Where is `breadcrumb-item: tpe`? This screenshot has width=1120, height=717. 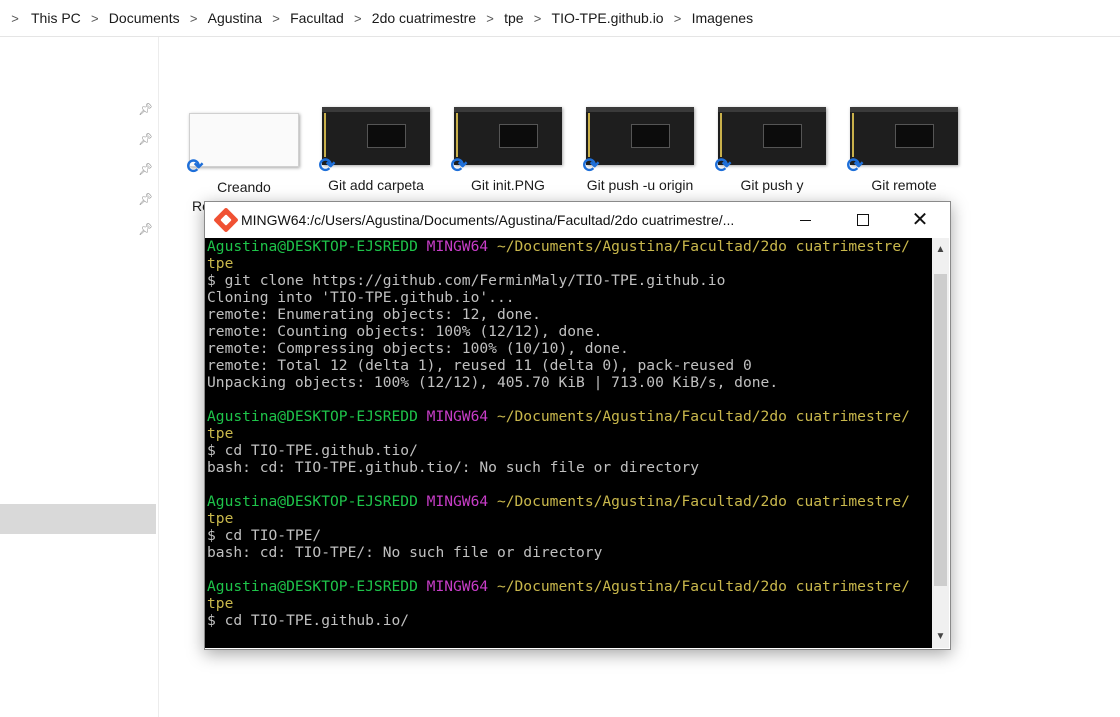 breadcrumb-item: tpe is located at coordinates (513, 18).